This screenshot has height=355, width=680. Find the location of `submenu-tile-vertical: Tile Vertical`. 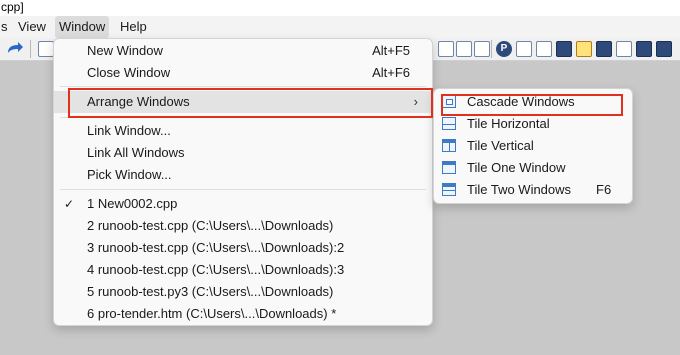

submenu-tile-vertical: Tile Vertical is located at coordinates (533, 146).